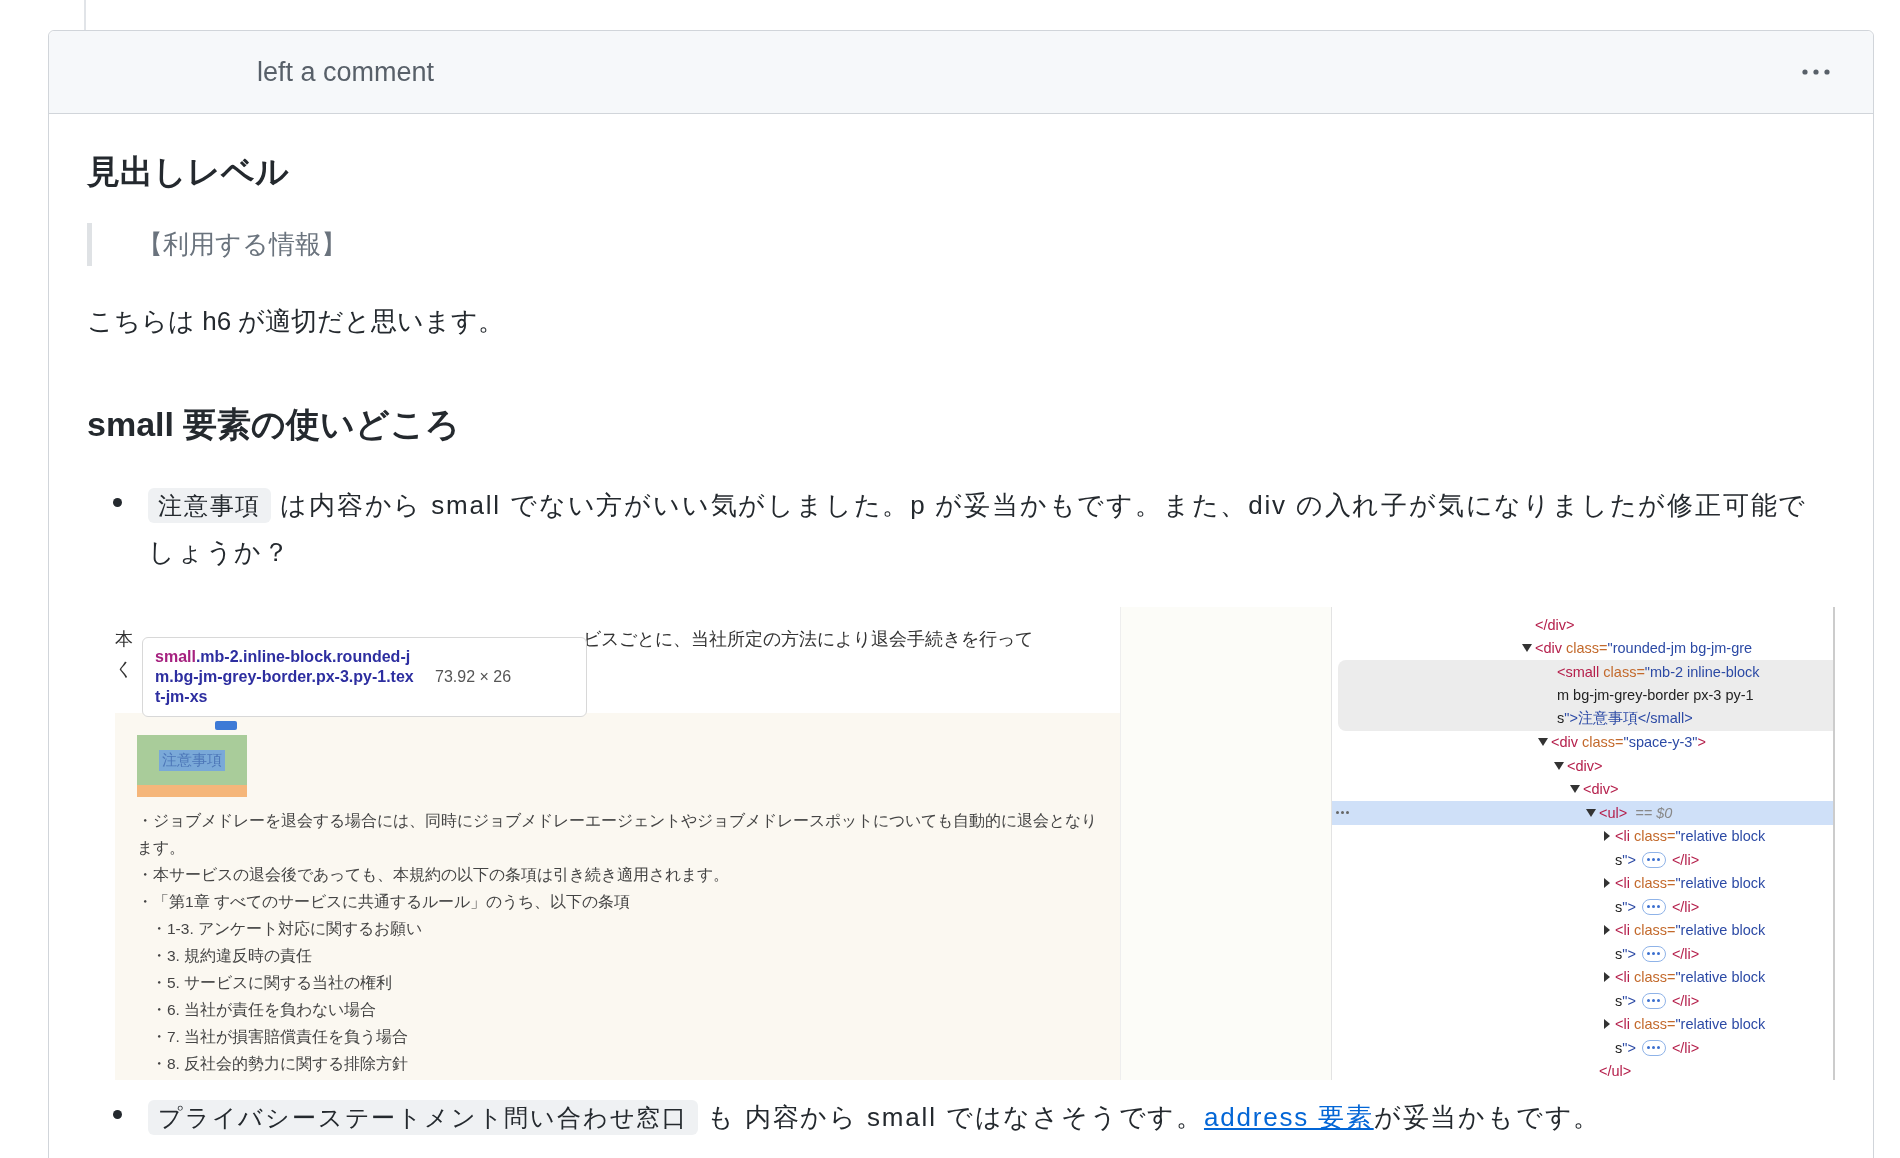 The width and height of the screenshot is (1900, 1158). I want to click on more-options-icon, so click(1816, 72).